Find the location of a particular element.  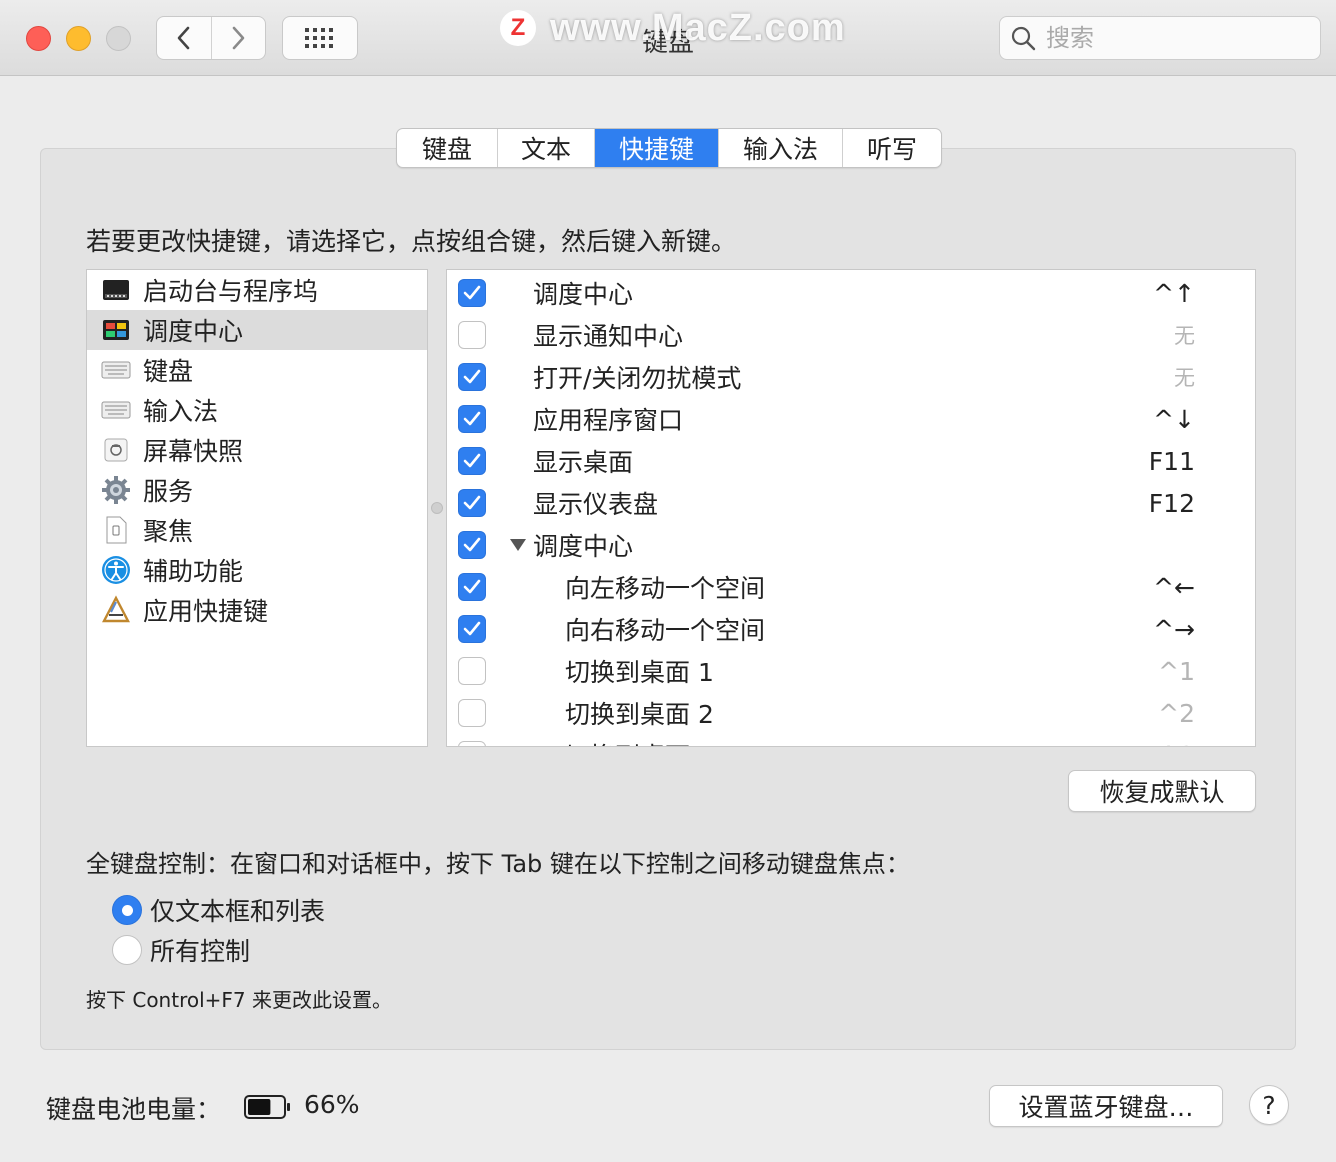

shortcut-row: 显示通知中心 无 is located at coordinates (851, 335).